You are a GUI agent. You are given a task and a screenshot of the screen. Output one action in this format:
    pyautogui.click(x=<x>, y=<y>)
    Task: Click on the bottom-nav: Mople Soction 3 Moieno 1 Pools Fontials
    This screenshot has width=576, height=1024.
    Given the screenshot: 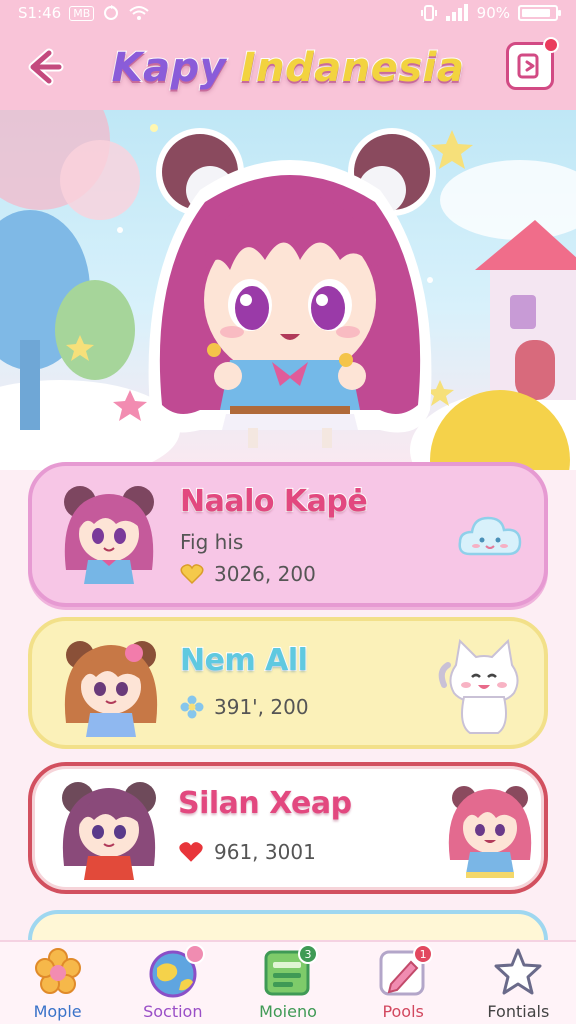 What is the action you would take?
    pyautogui.click(x=288, y=982)
    